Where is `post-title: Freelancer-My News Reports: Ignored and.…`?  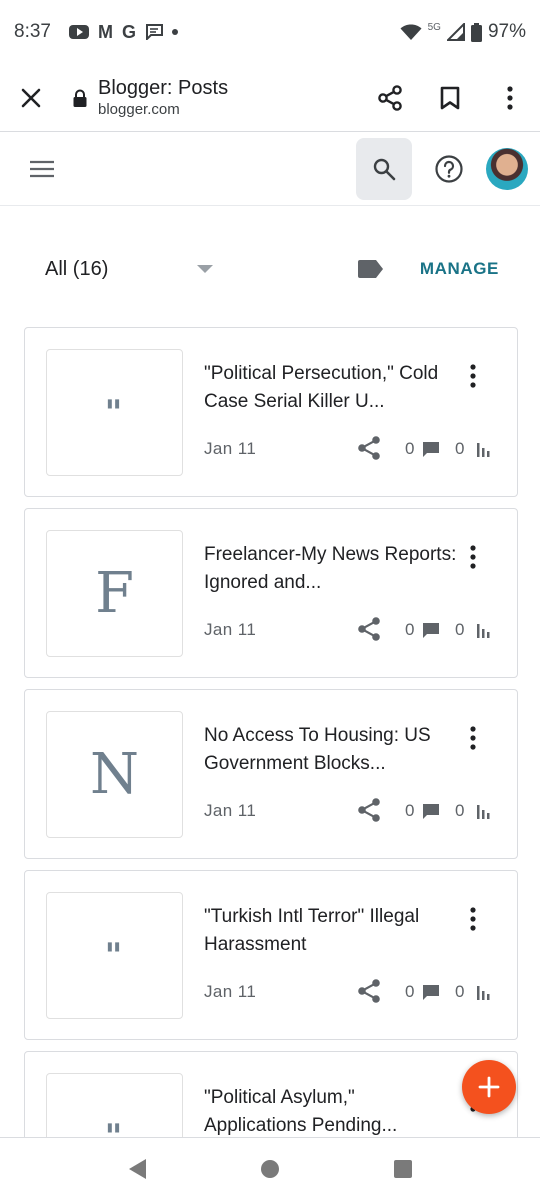
post-title: Freelancer-My News Reports: Ignored and.… is located at coordinates (331, 569).